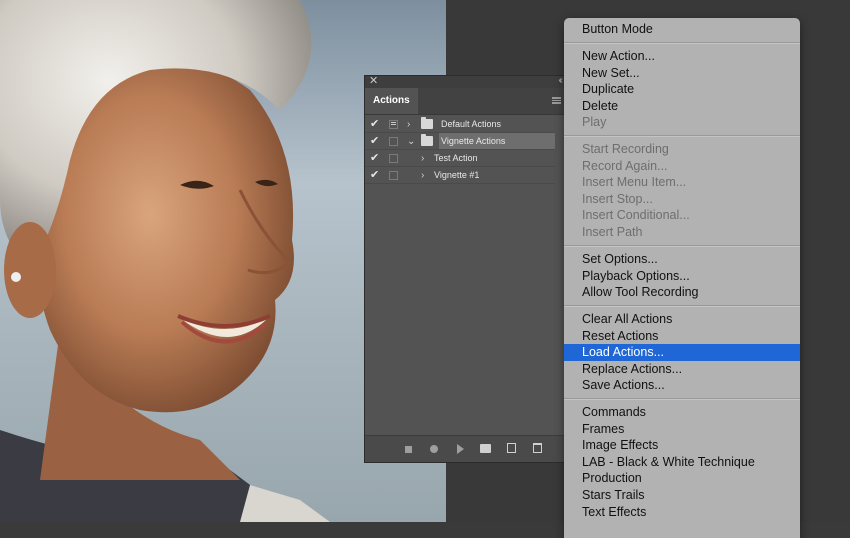 This screenshot has height=538, width=850. Describe the element at coordinates (625, 149) in the screenshot. I see `menu-item-start-recording: Start Recording` at that location.